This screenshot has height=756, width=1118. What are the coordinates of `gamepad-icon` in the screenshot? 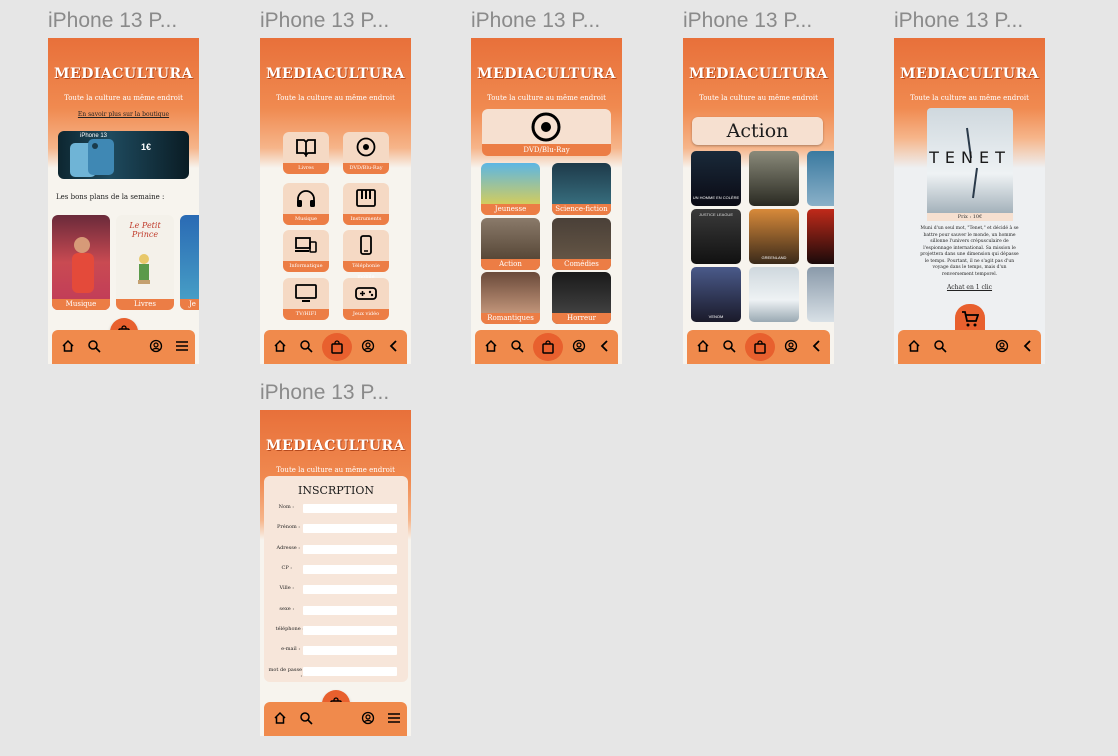 It's located at (366, 293).